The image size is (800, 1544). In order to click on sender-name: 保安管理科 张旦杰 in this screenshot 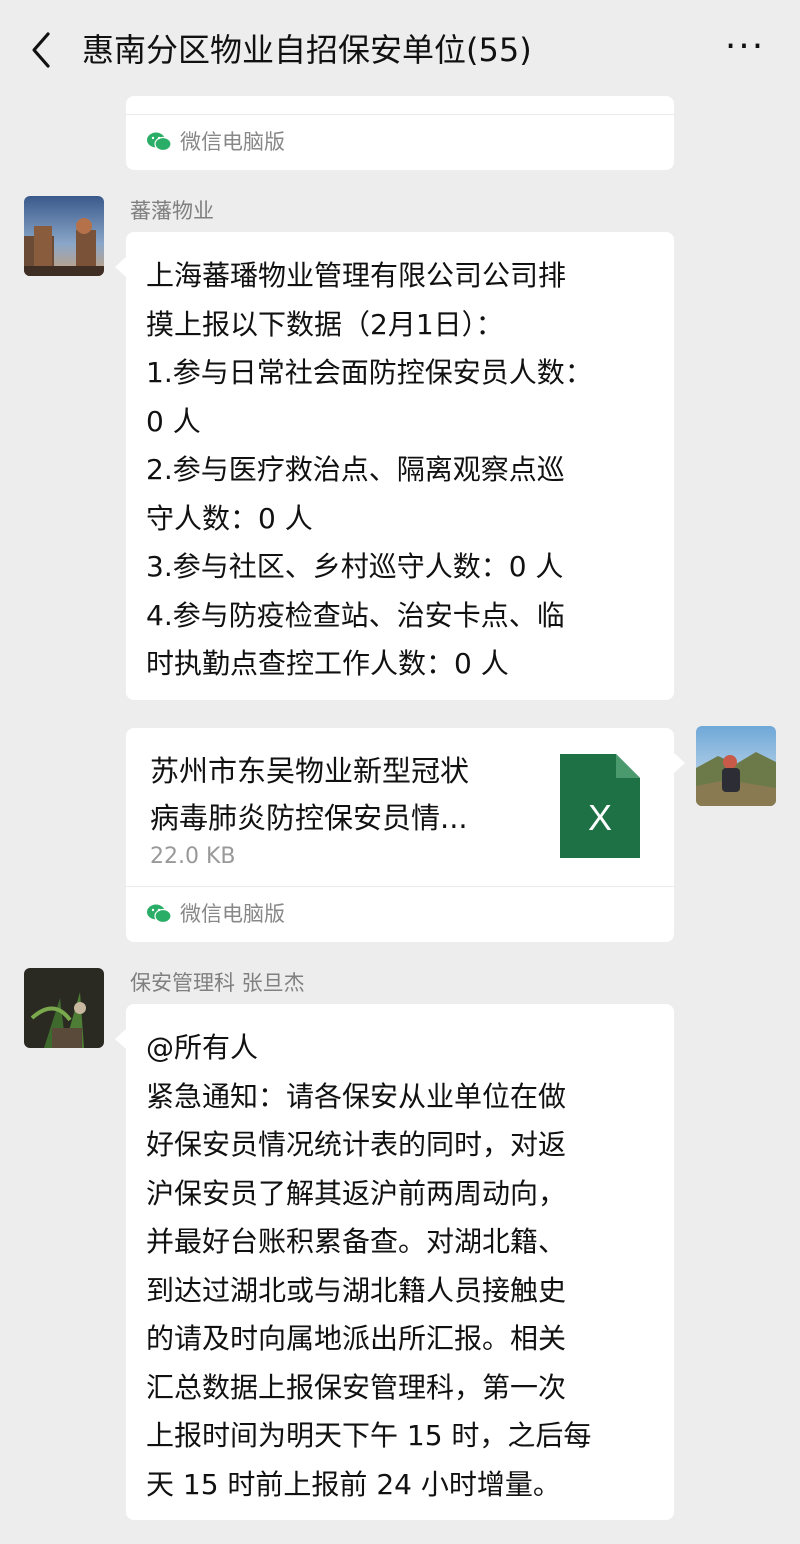, I will do `click(217, 983)`.